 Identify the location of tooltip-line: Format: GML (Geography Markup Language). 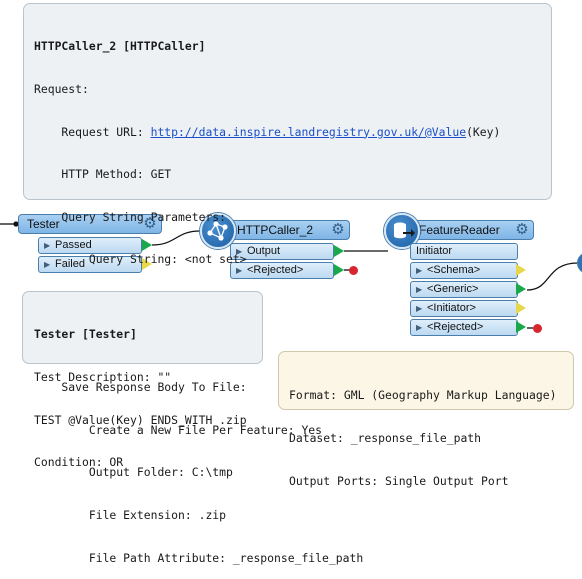
(423, 395).